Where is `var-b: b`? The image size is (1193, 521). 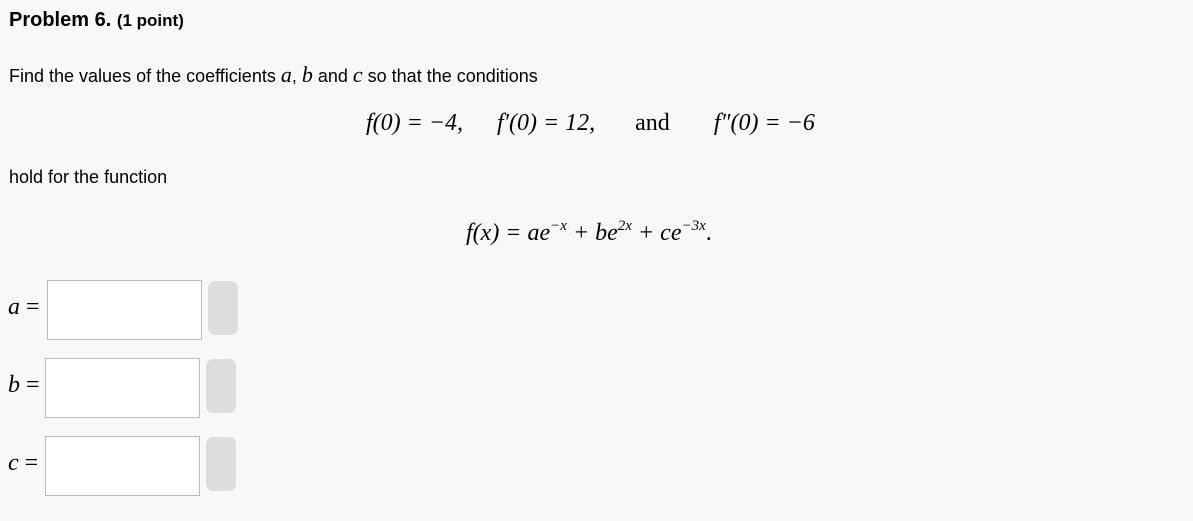
var-b: b is located at coordinates (307, 74).